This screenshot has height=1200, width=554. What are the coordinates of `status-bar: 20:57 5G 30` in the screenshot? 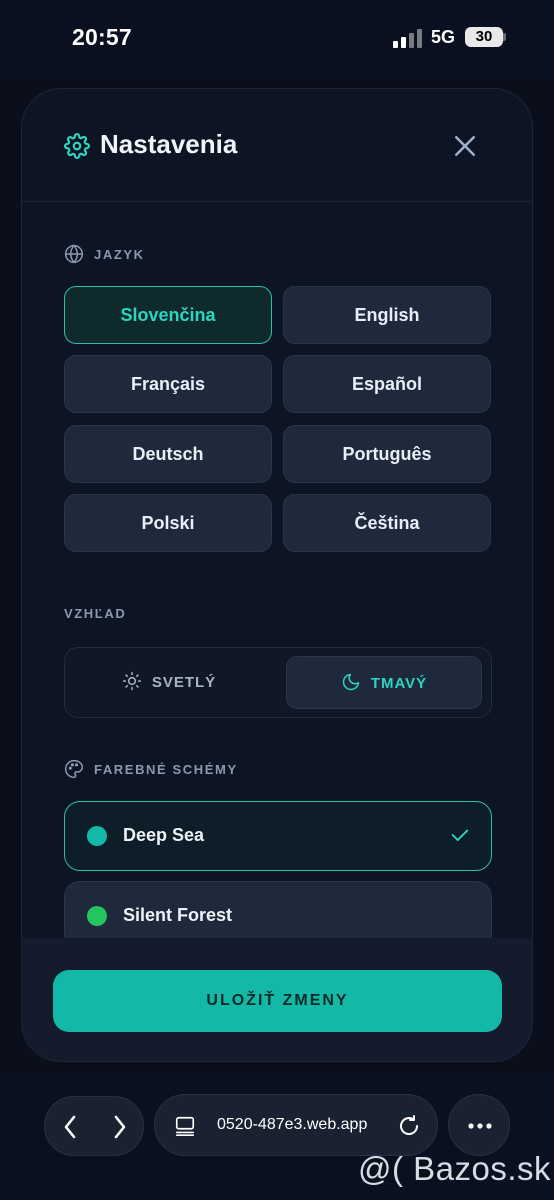 It's located at (277, 38).